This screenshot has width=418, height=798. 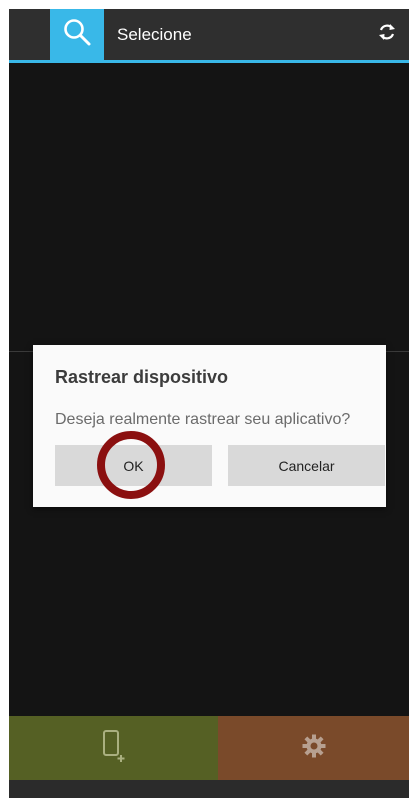 What do you see at coordinates (133, 465) in the screenshot?
I see `ok-button: OK` at bounding box center [133, 465].